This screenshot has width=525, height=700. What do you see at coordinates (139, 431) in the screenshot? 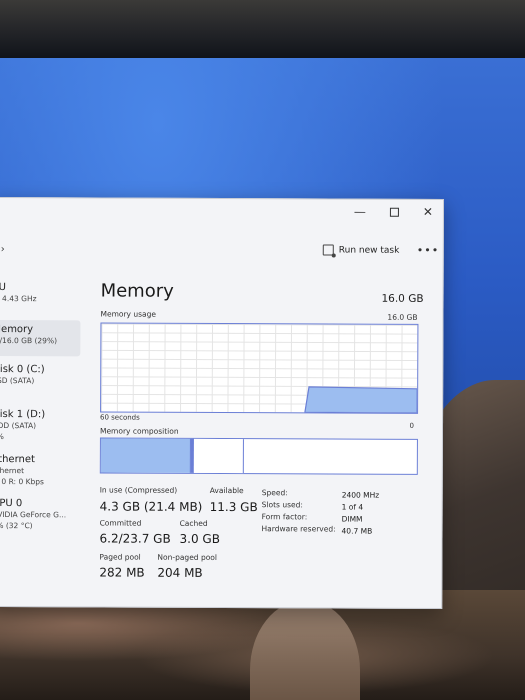
I see `composition-label: Memory composition` at bounding box center [139, 431].